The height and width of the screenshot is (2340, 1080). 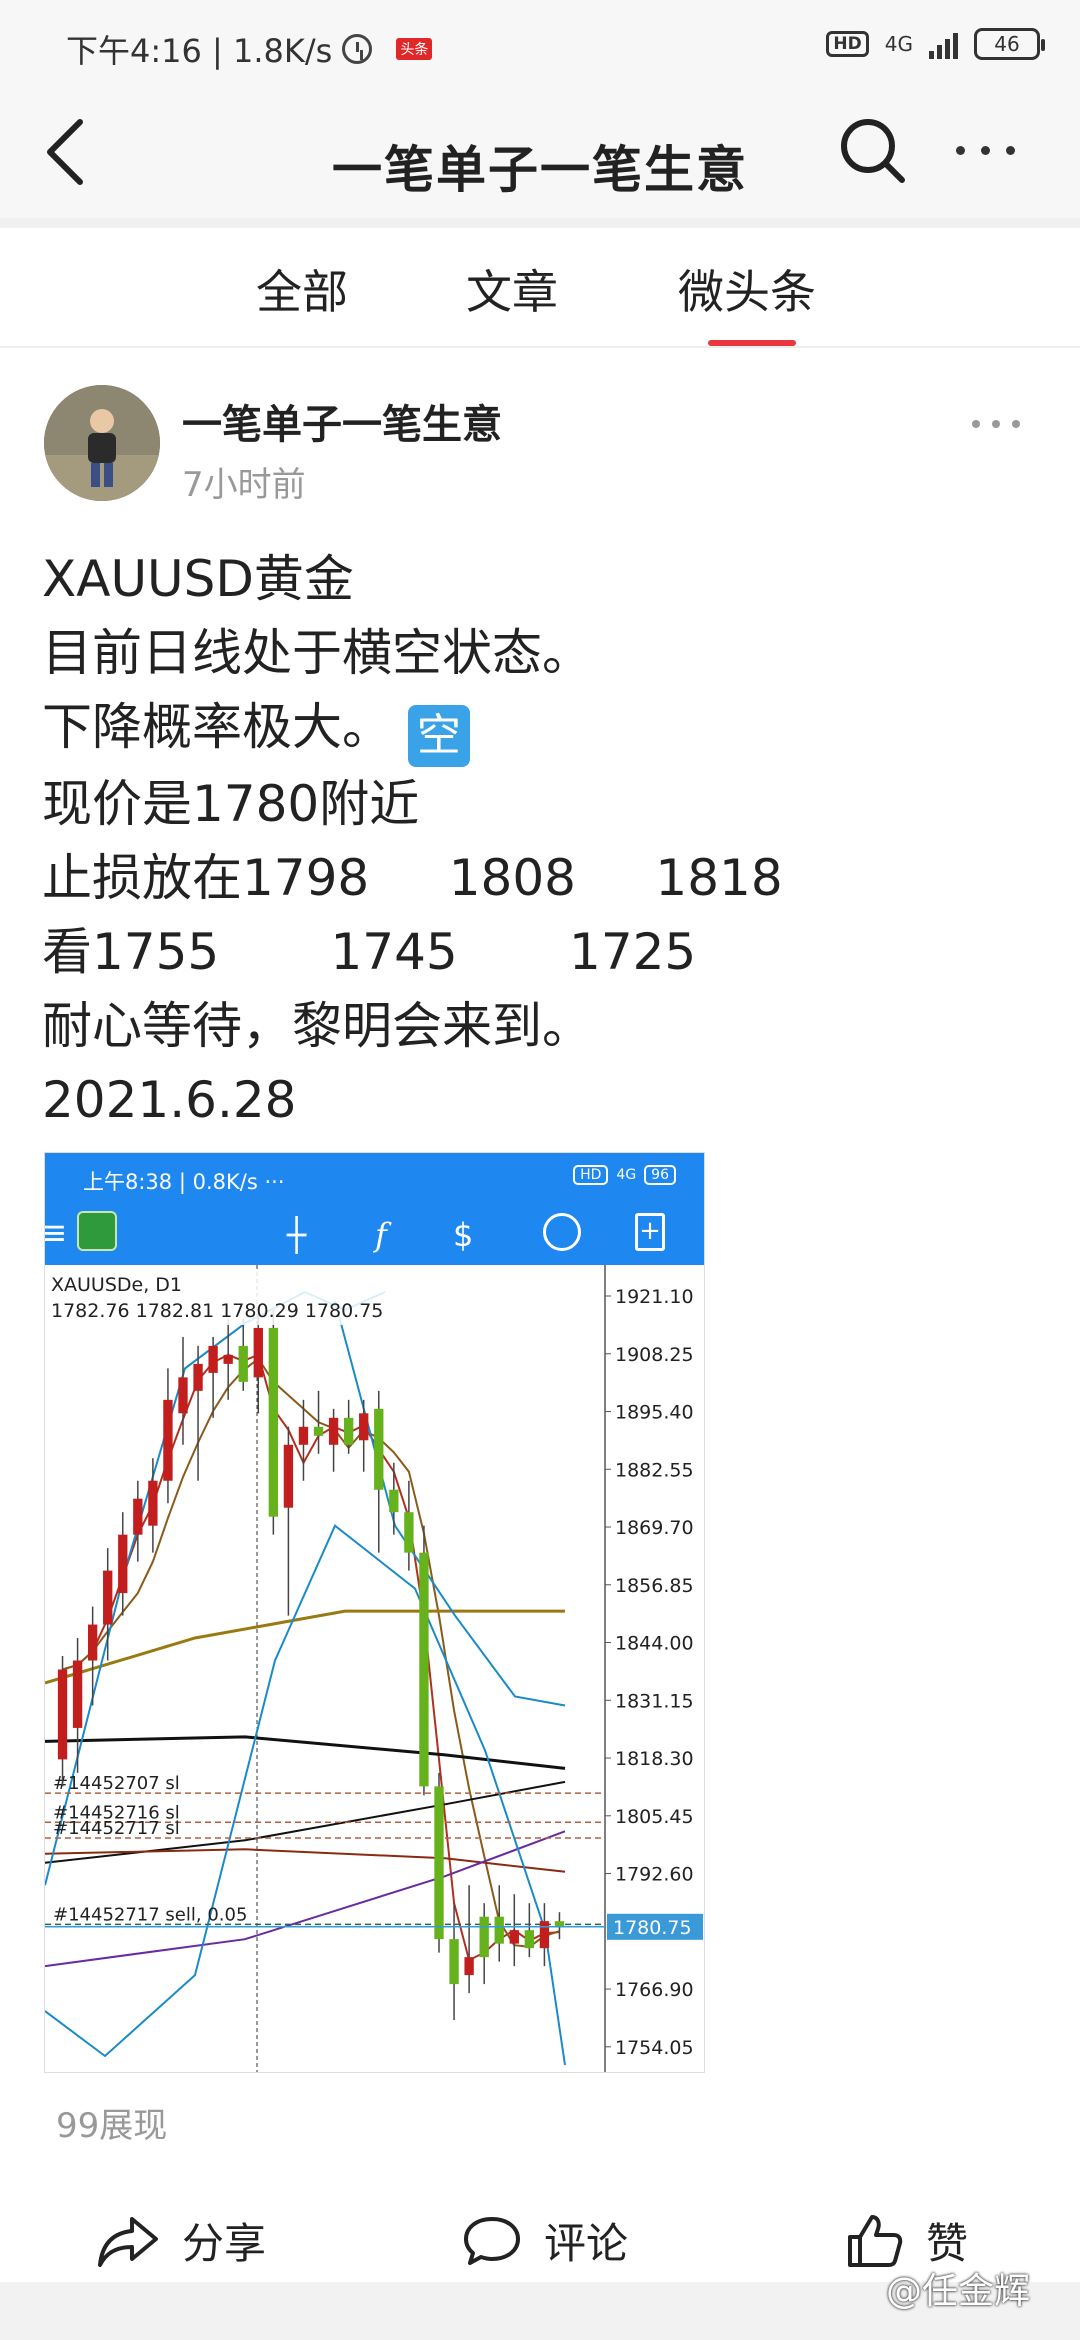 What do you see at coordinates (128, 2241) in the screenshot?
I see `share-icon` at bounding box center [128, 2241].